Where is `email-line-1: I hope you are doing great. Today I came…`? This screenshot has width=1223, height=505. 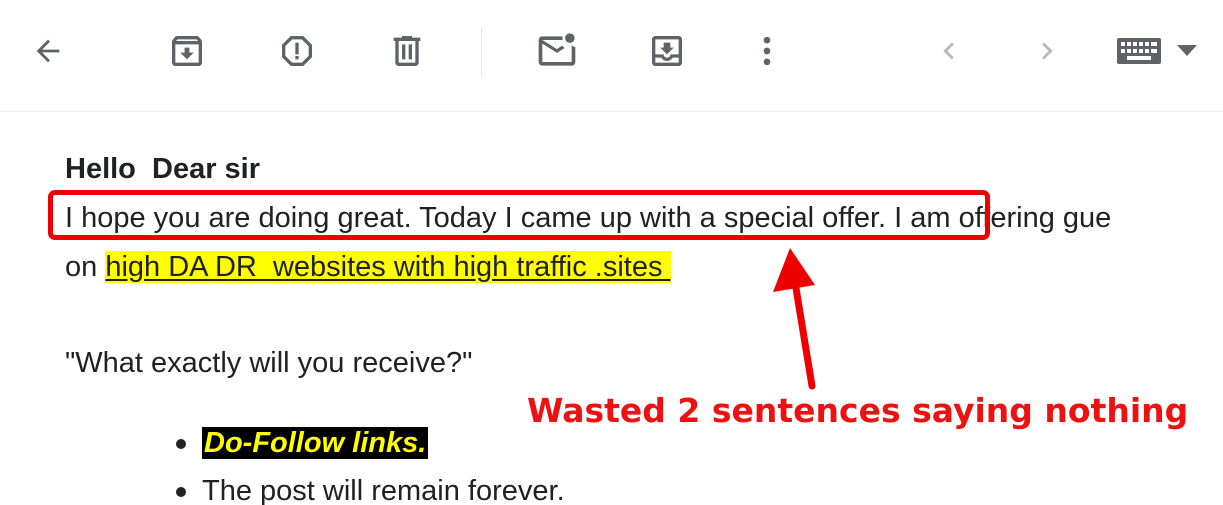
email-line-1: I hope you are doing great. Today I came… is located at coordinates (588, 218).